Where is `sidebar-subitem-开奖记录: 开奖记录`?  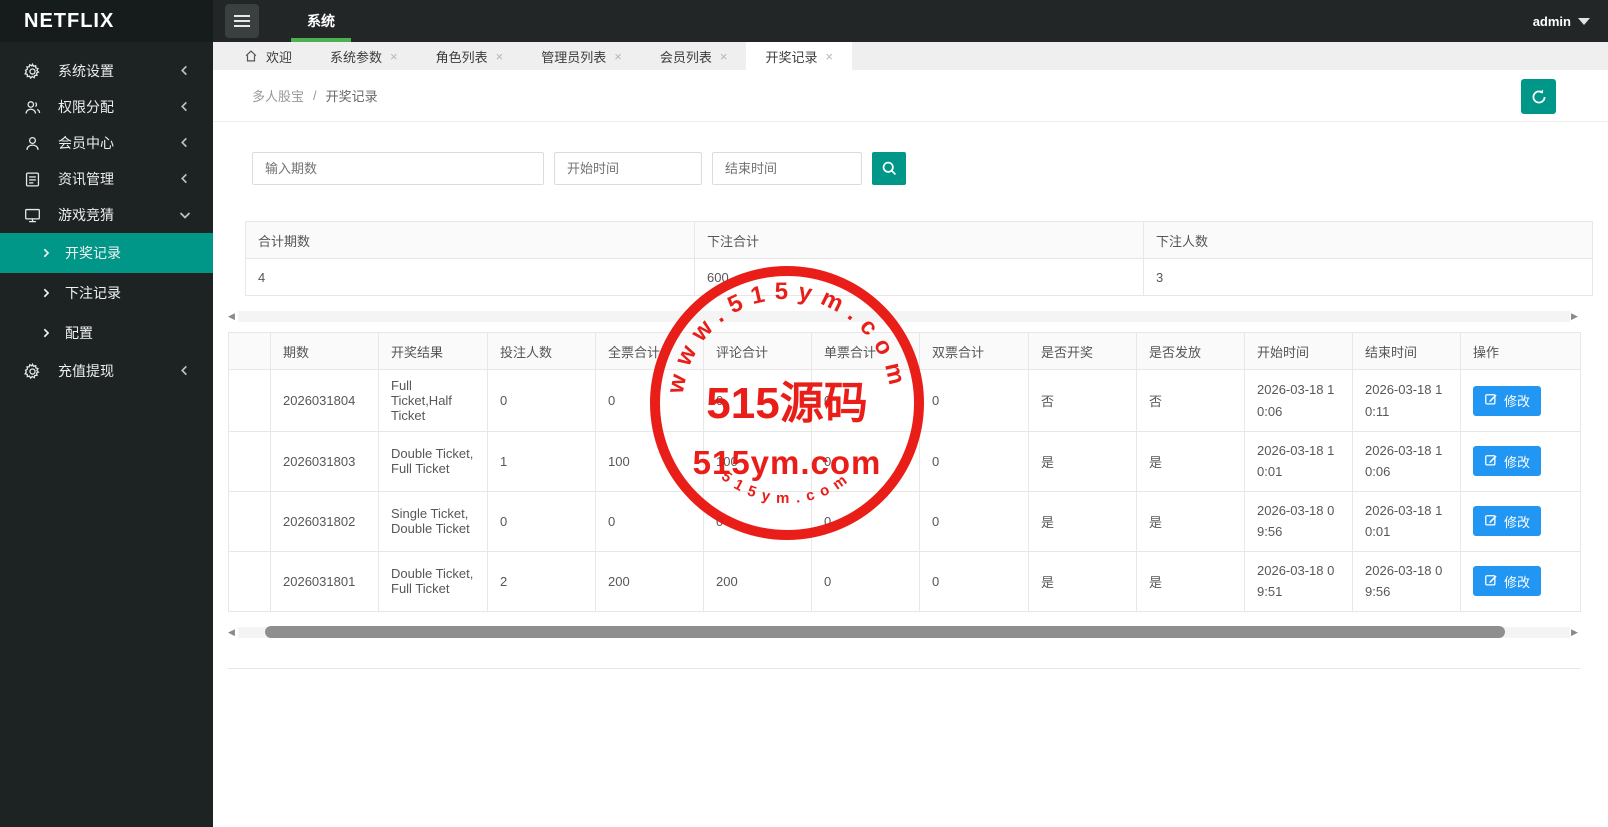 sidebar-subitem-开奖记录: 开奖记录 is located at coordinates (106, 253).